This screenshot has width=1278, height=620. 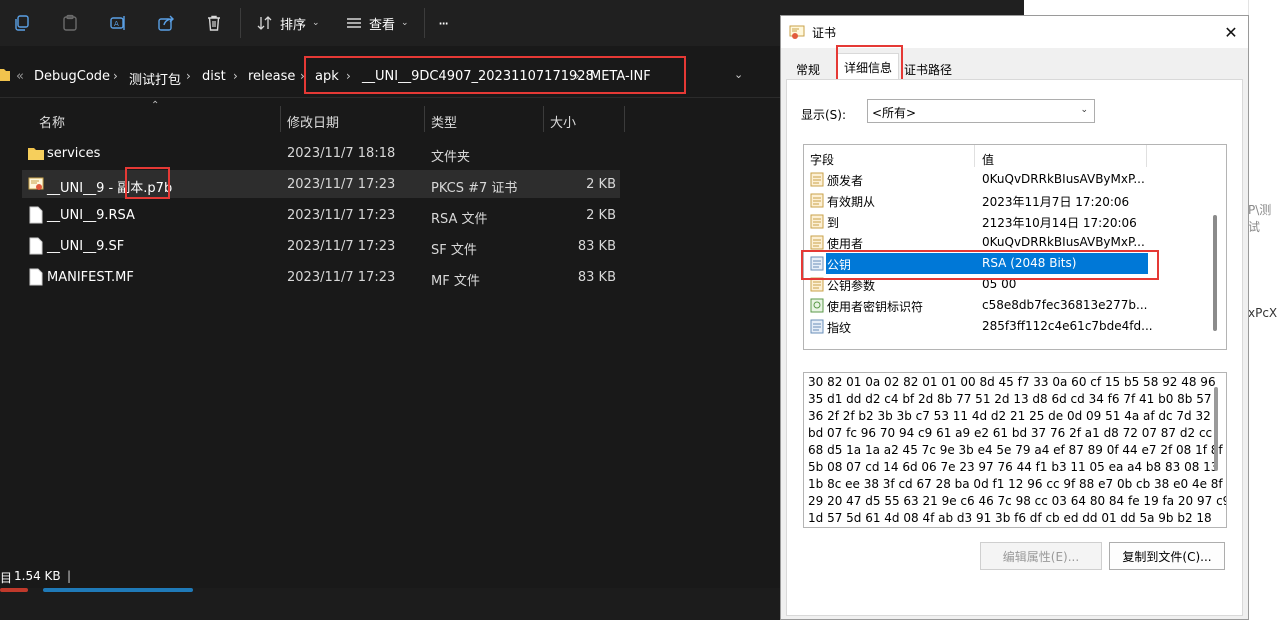 What do you see at coordinates (74, 153) in the screenshot?
I see `file-name: services` at bounding box center [74, 153].